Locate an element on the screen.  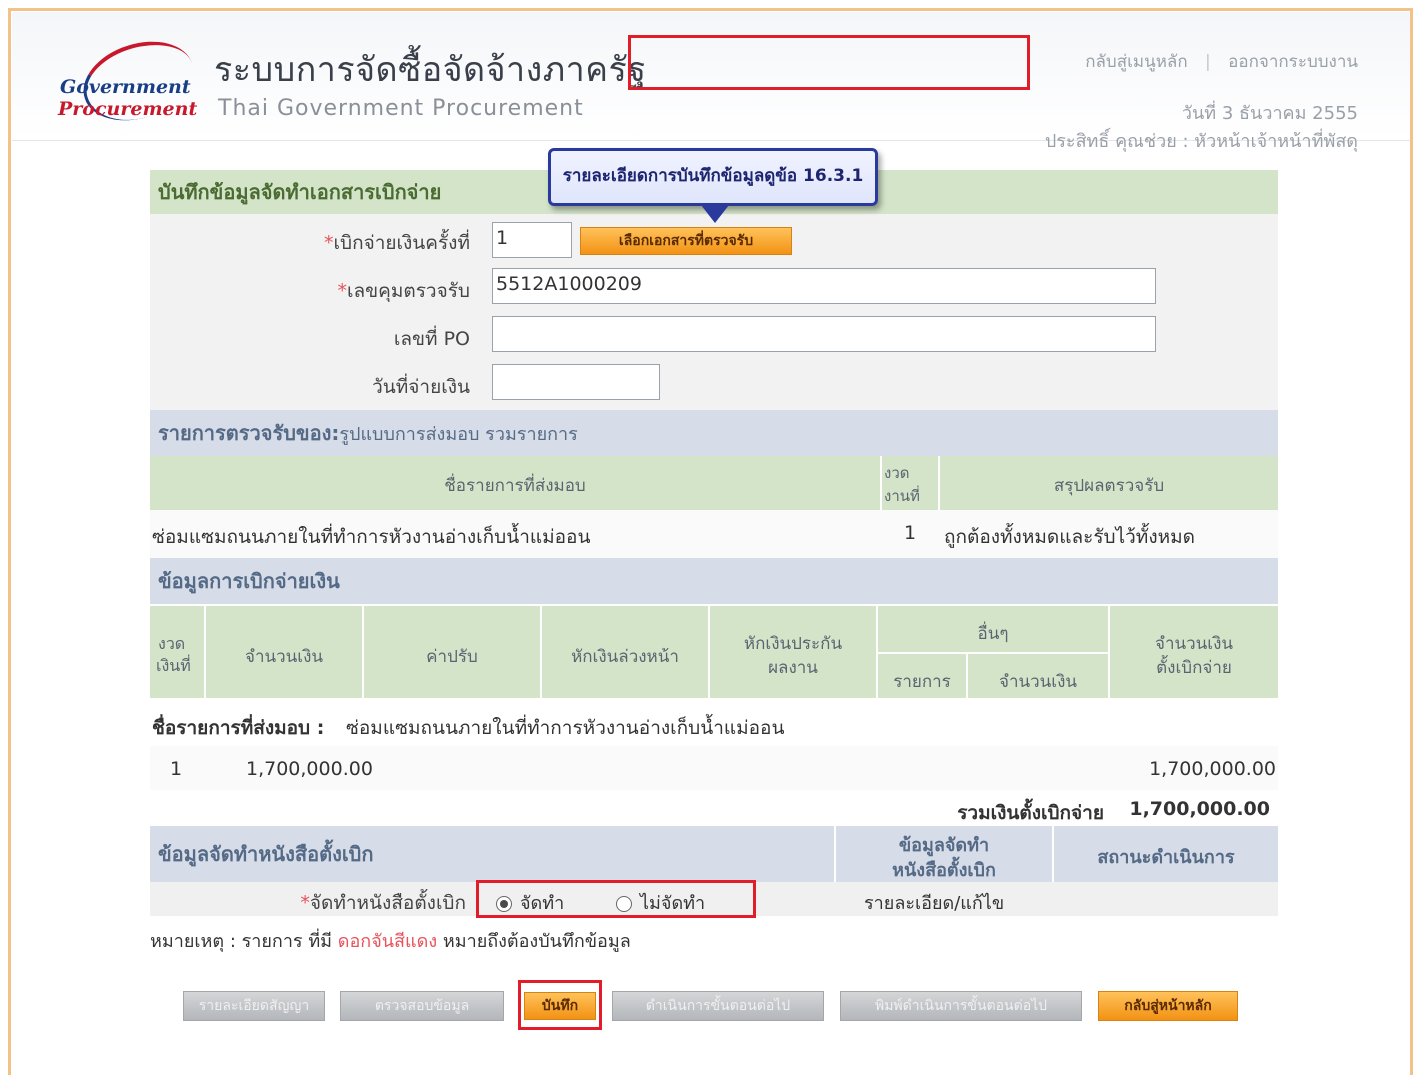
form-section-title: บันทึกข้อมูลจัดทำเอกสารเบิกจ่าย is located at coordinates (300, 192).